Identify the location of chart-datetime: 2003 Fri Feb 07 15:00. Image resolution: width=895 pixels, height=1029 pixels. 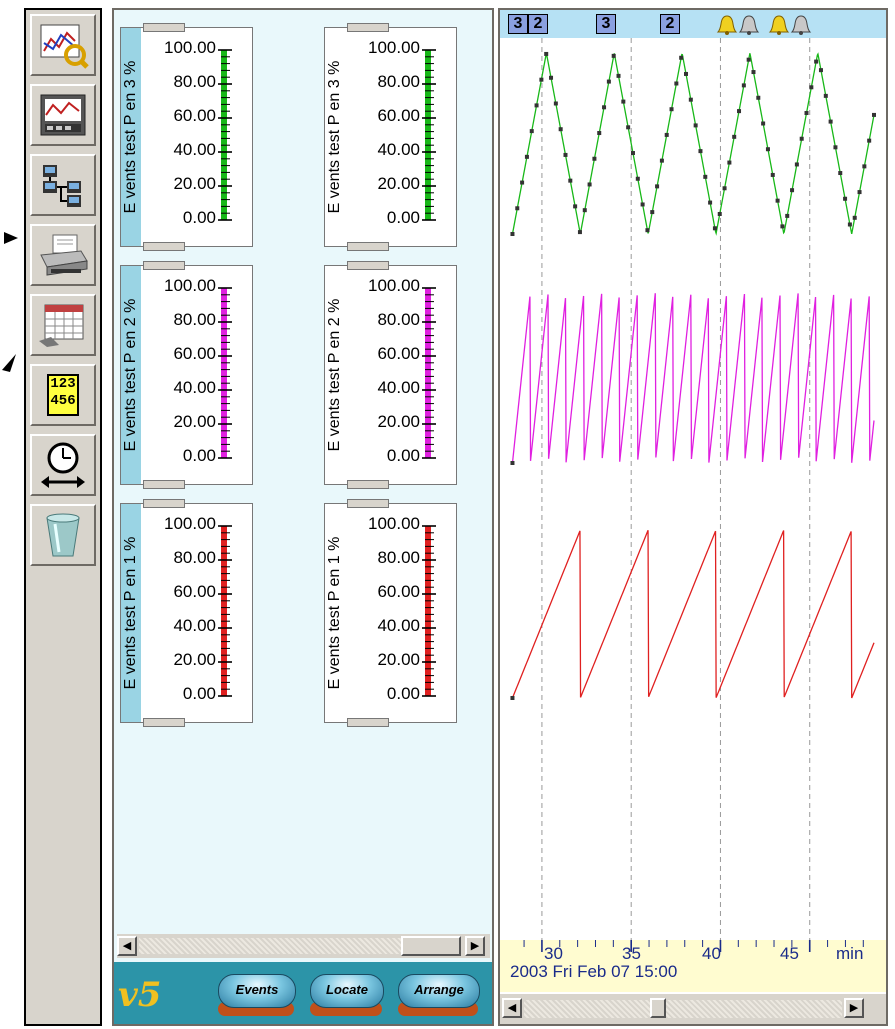
(594, 971).